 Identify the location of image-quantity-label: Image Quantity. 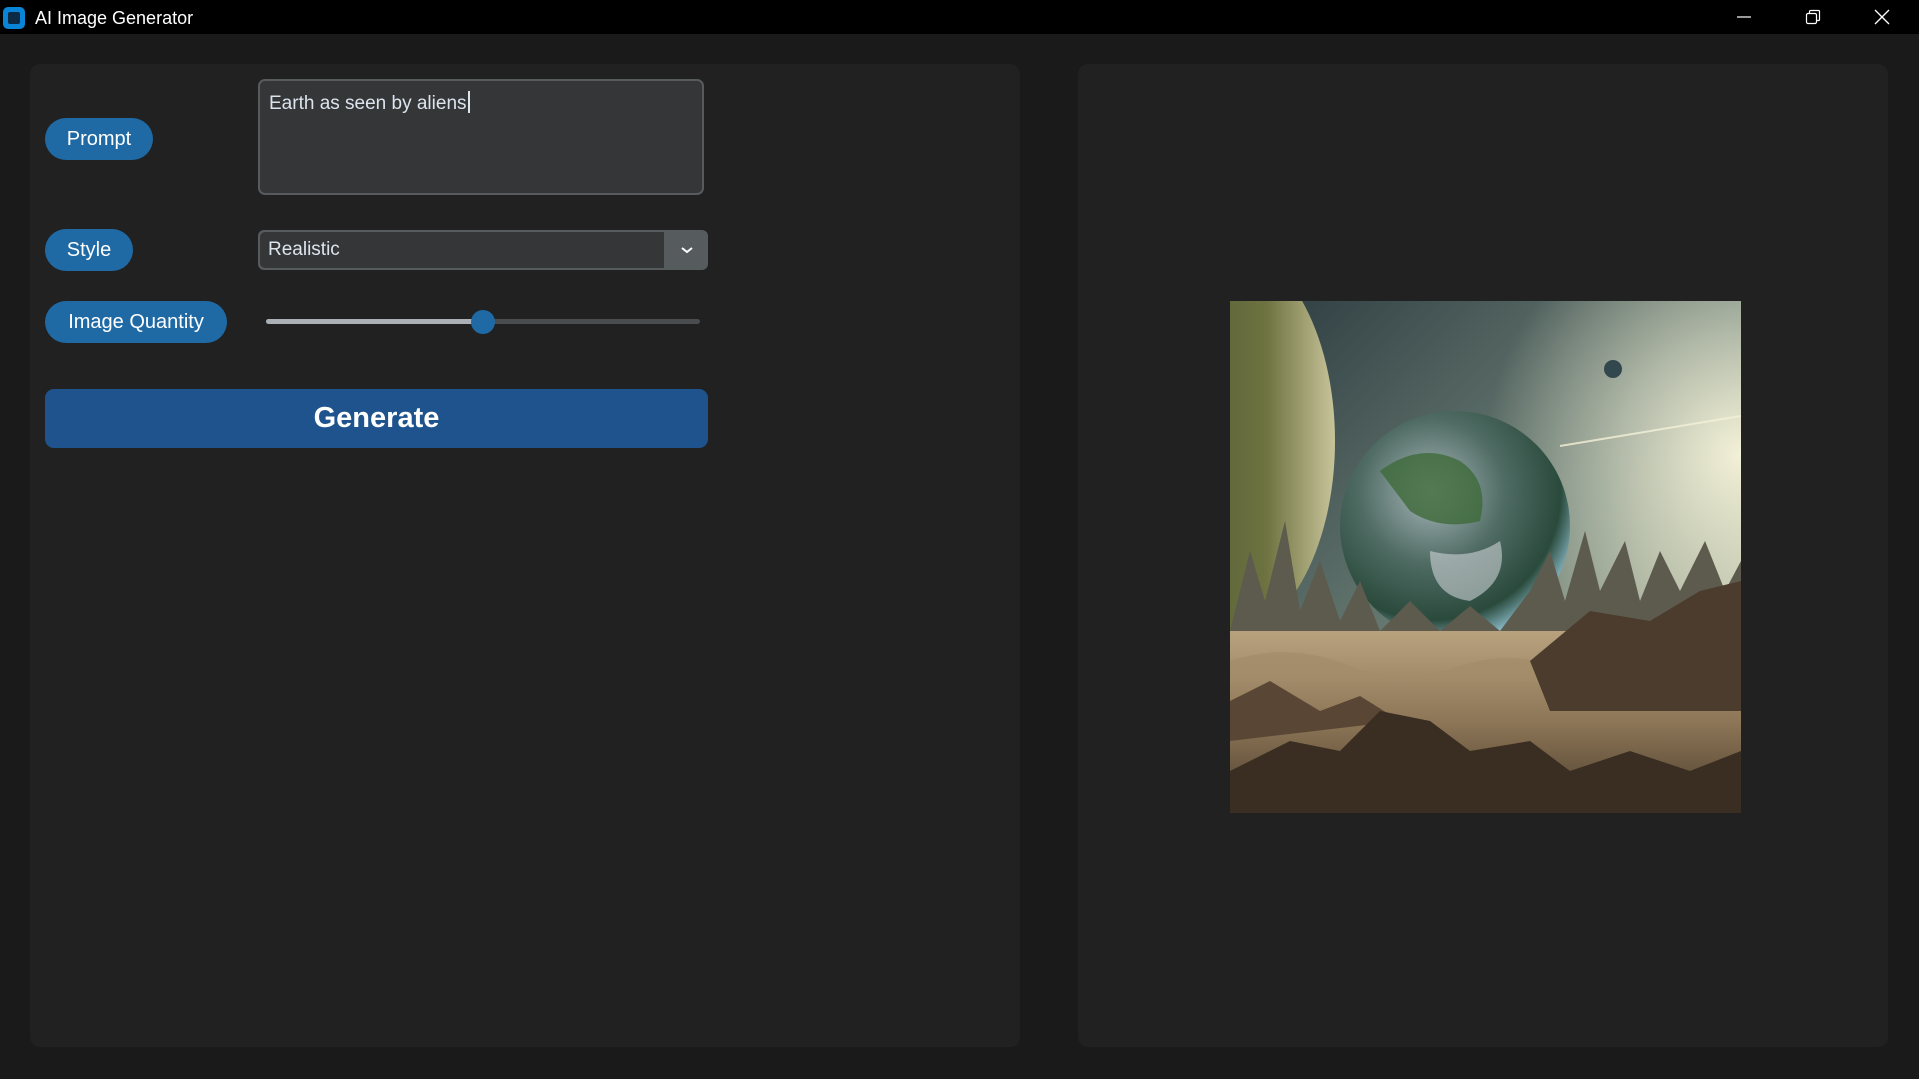
(136, 322).